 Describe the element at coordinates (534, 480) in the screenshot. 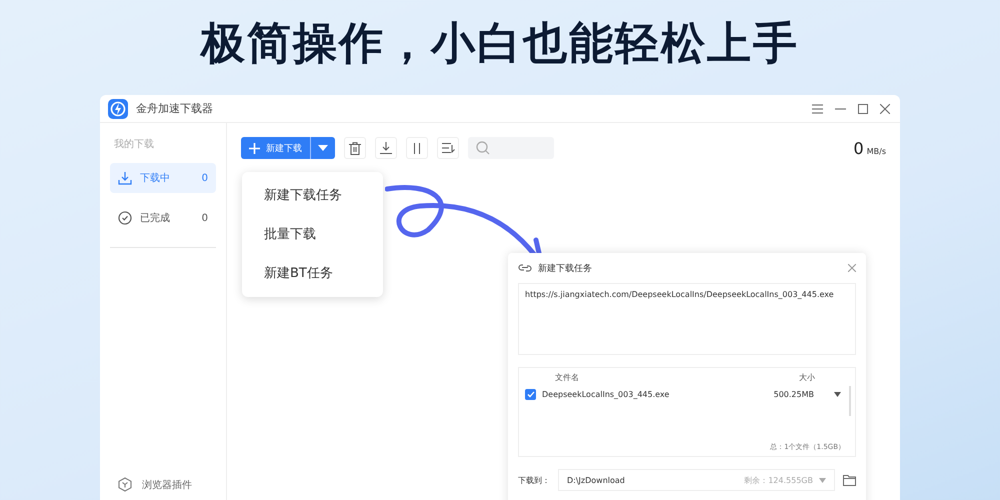

I see `save-to-label: 下载到：` at that location.